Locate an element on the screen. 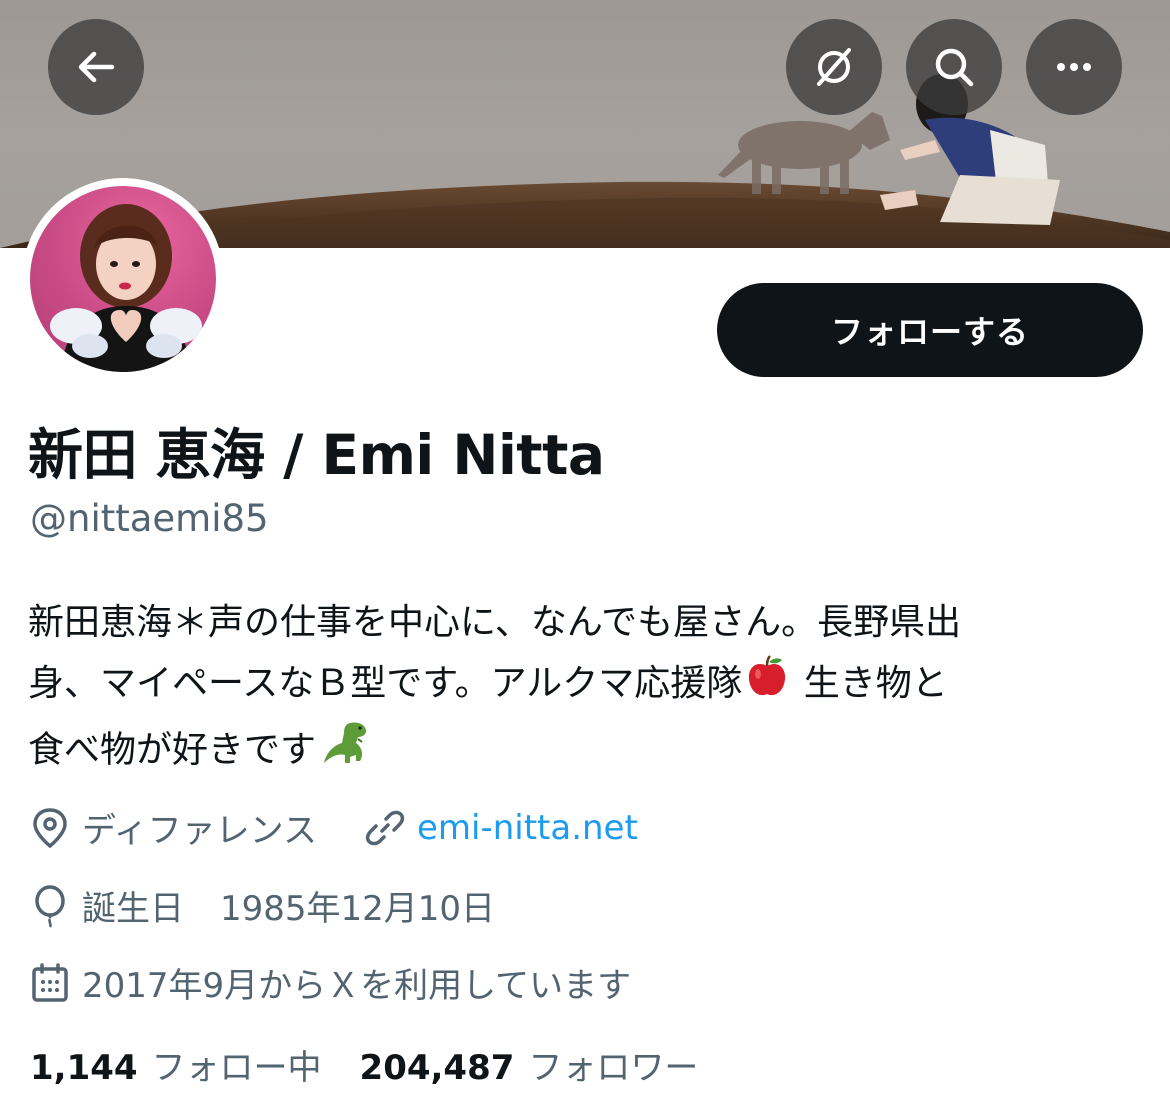  search-button is located at coordinates (954, 67).